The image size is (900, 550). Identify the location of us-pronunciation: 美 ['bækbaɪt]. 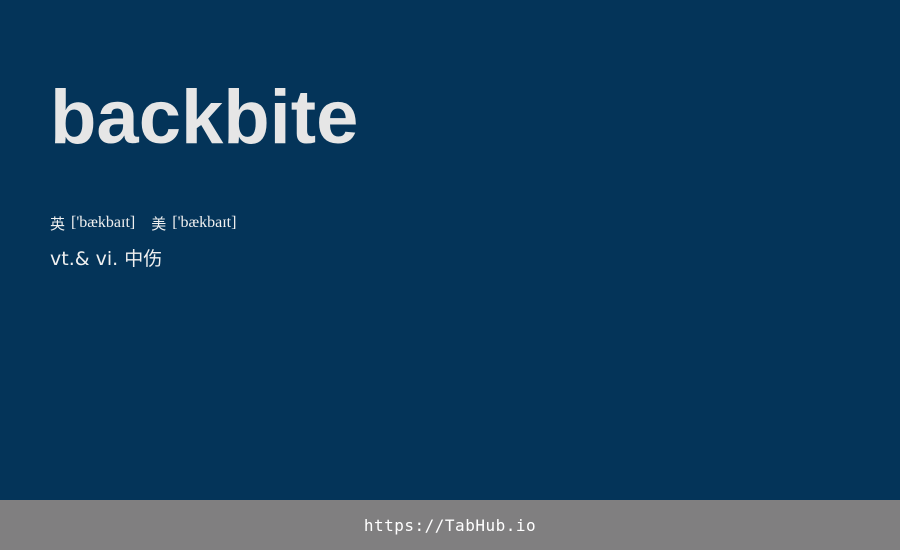
(193, 223).